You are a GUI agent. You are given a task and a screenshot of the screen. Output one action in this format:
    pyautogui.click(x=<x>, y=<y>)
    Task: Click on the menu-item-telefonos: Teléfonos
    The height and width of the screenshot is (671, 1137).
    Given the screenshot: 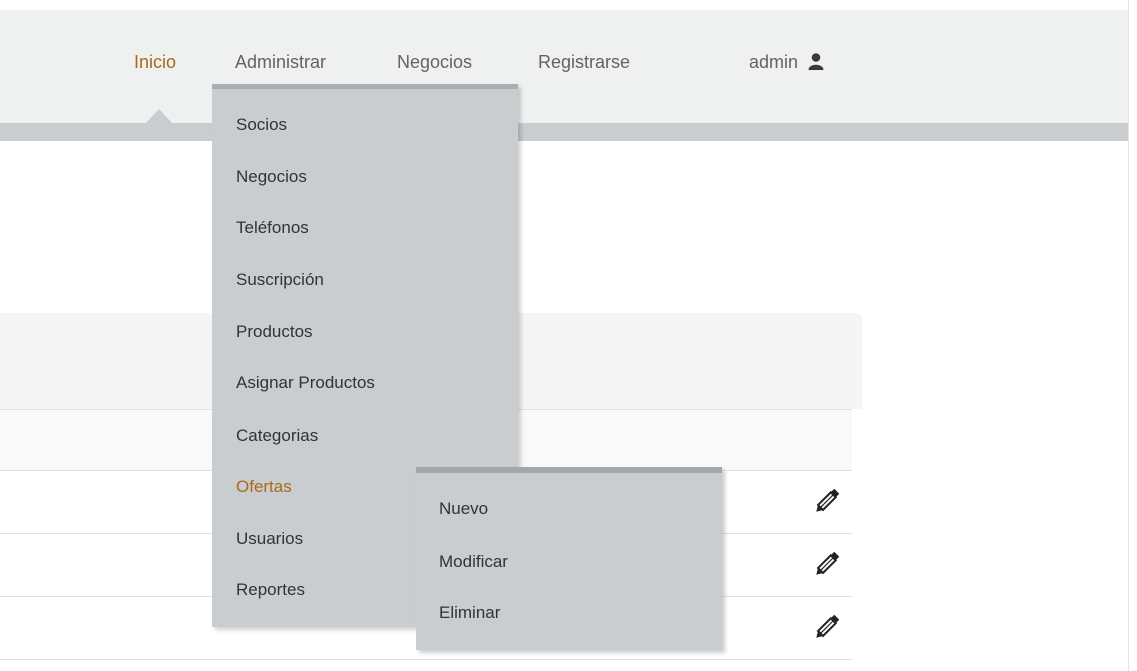 What is the action you would take?
    pyautogui.click(x=272, y=228)
    